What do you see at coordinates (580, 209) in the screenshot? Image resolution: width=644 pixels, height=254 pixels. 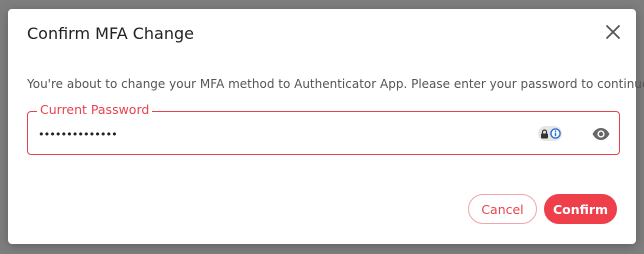 I see `confirm-button: Confirm` at bounding box center [580, 209].